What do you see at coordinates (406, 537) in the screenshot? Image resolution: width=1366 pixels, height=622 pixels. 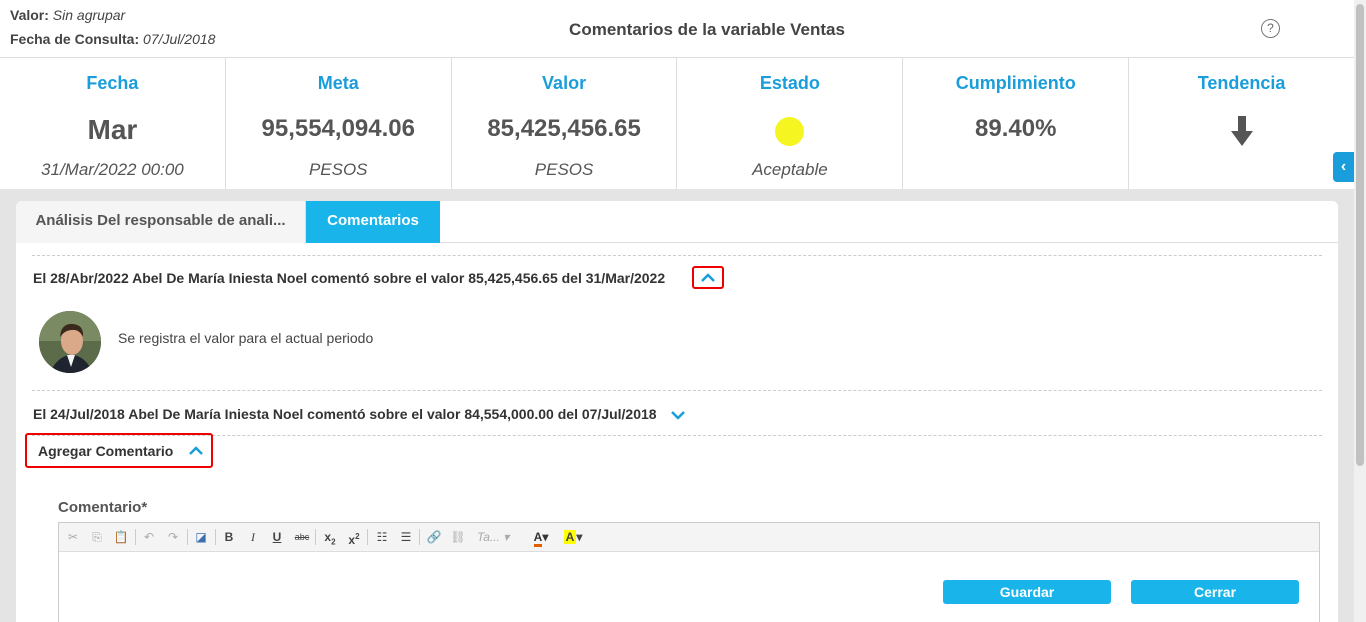 I see `bulleted-list-icon: ☰` at bounding box center [406, 537].